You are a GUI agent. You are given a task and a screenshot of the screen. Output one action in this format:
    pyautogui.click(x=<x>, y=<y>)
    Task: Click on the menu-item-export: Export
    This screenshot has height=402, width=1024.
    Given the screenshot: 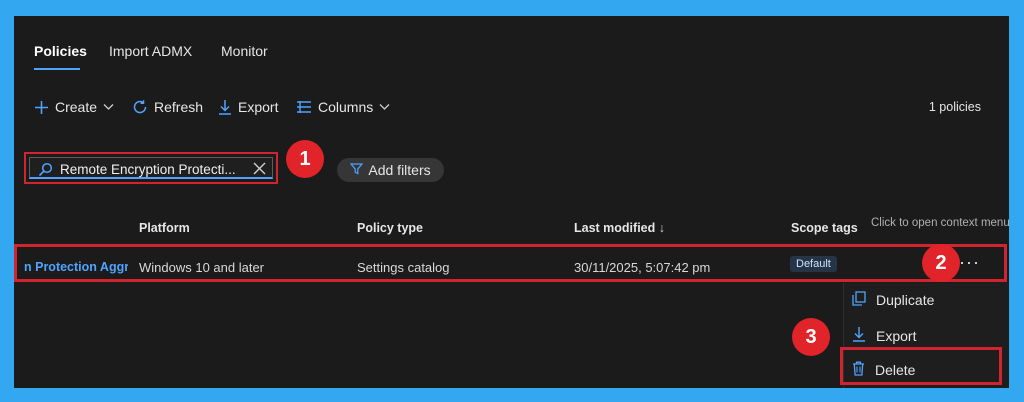 What is the action you would take?
    pyautogui.click(x=884, y=335)
    